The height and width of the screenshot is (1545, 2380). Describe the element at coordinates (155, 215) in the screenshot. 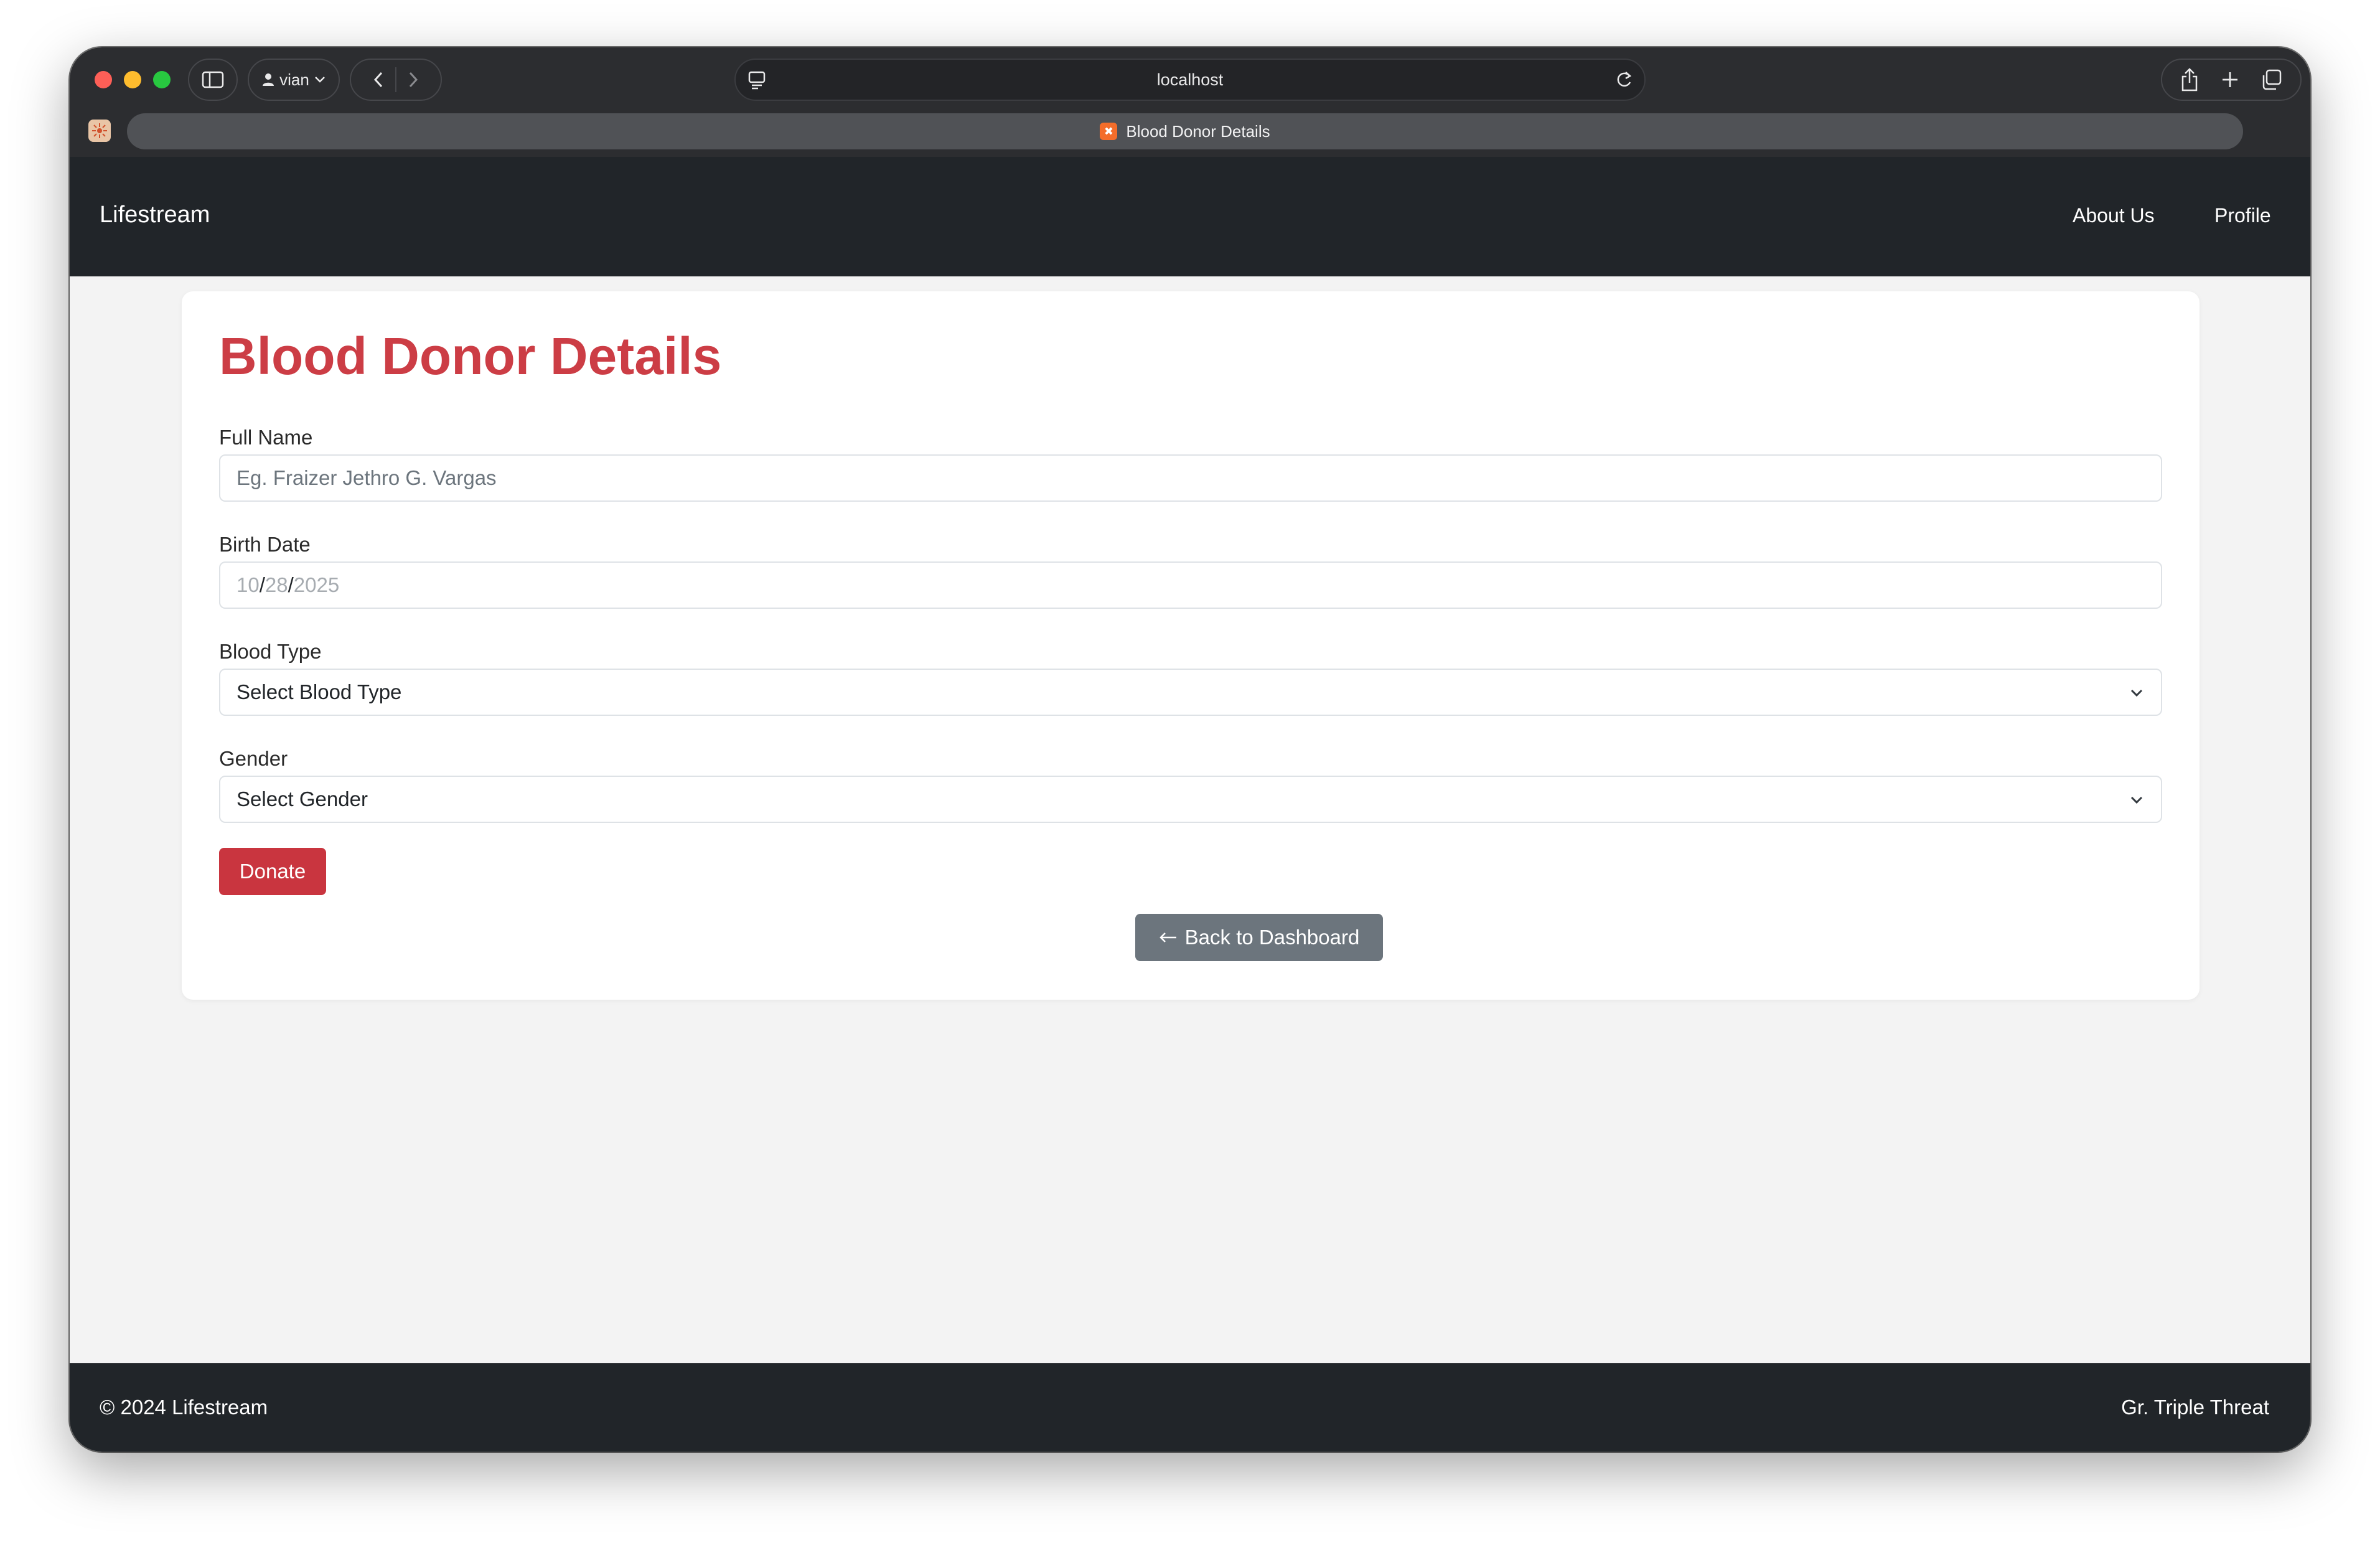

I see `brand-link: Lifestream` at that location.